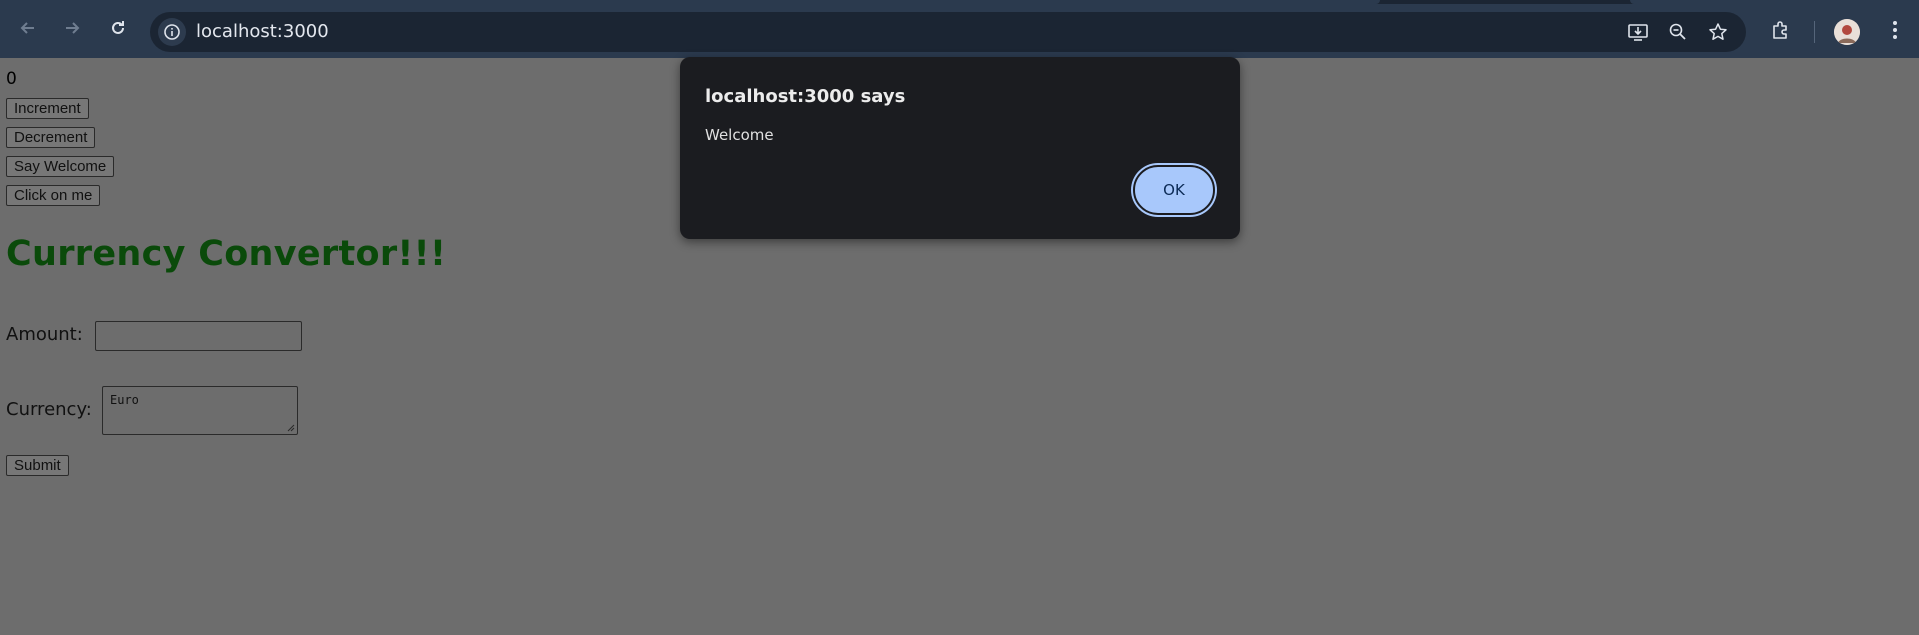  I want to click on tab-strip, so click(959, 2).